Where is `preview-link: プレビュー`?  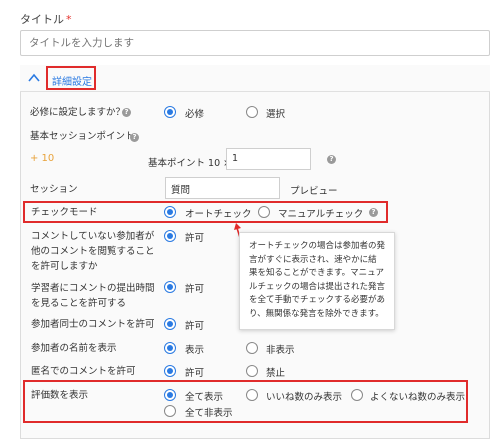 preview-link: プレビュー is located at coordinates (314, 190).